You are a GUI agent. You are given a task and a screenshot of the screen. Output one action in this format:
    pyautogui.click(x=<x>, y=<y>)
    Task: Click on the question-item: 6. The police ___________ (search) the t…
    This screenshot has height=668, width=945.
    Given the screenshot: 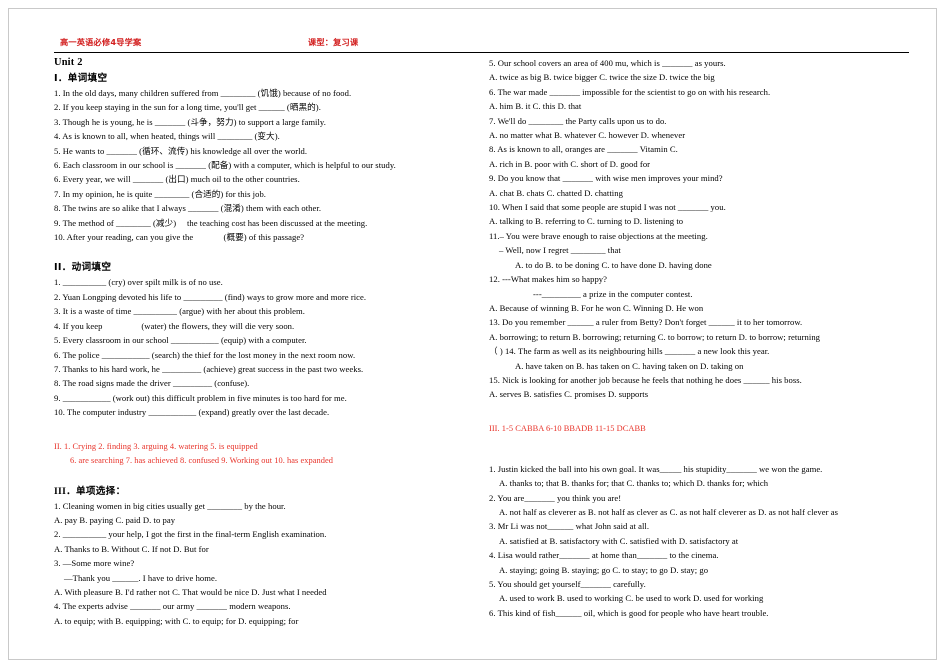 What is the action you would take?
    pyautogui.click(x=205, y=354)
    